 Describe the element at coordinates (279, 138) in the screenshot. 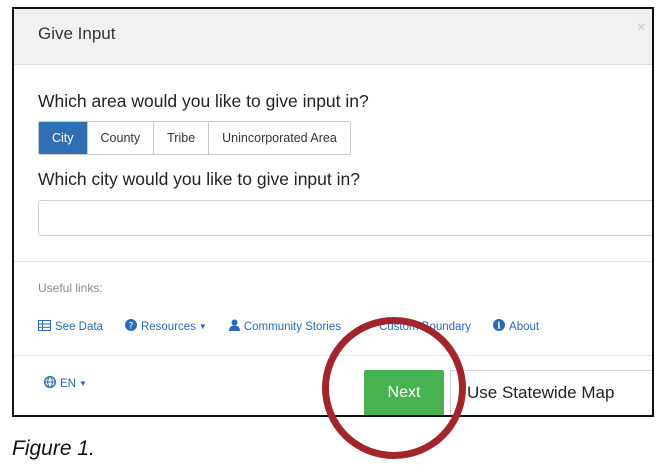

I see `area-option-unincorporated: Unincorporated Area` at that location.